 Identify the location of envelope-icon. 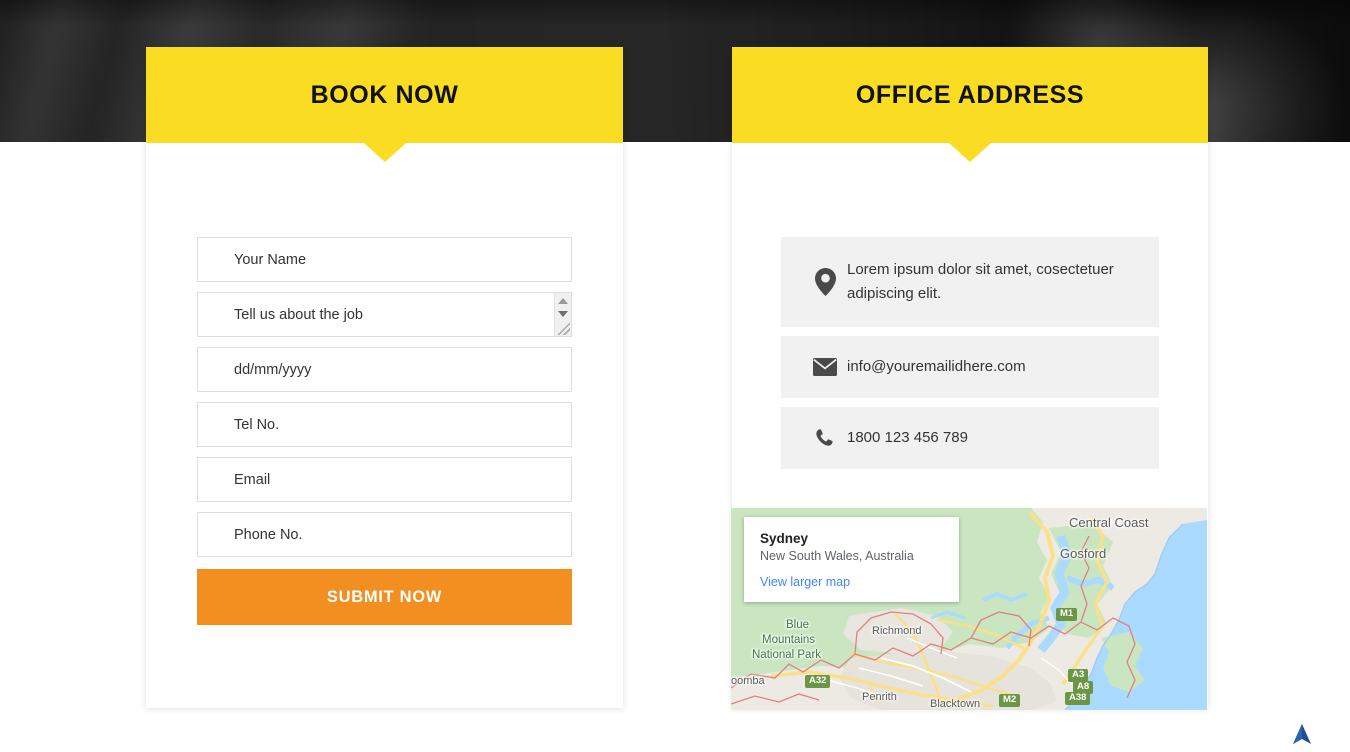
(825, 367).